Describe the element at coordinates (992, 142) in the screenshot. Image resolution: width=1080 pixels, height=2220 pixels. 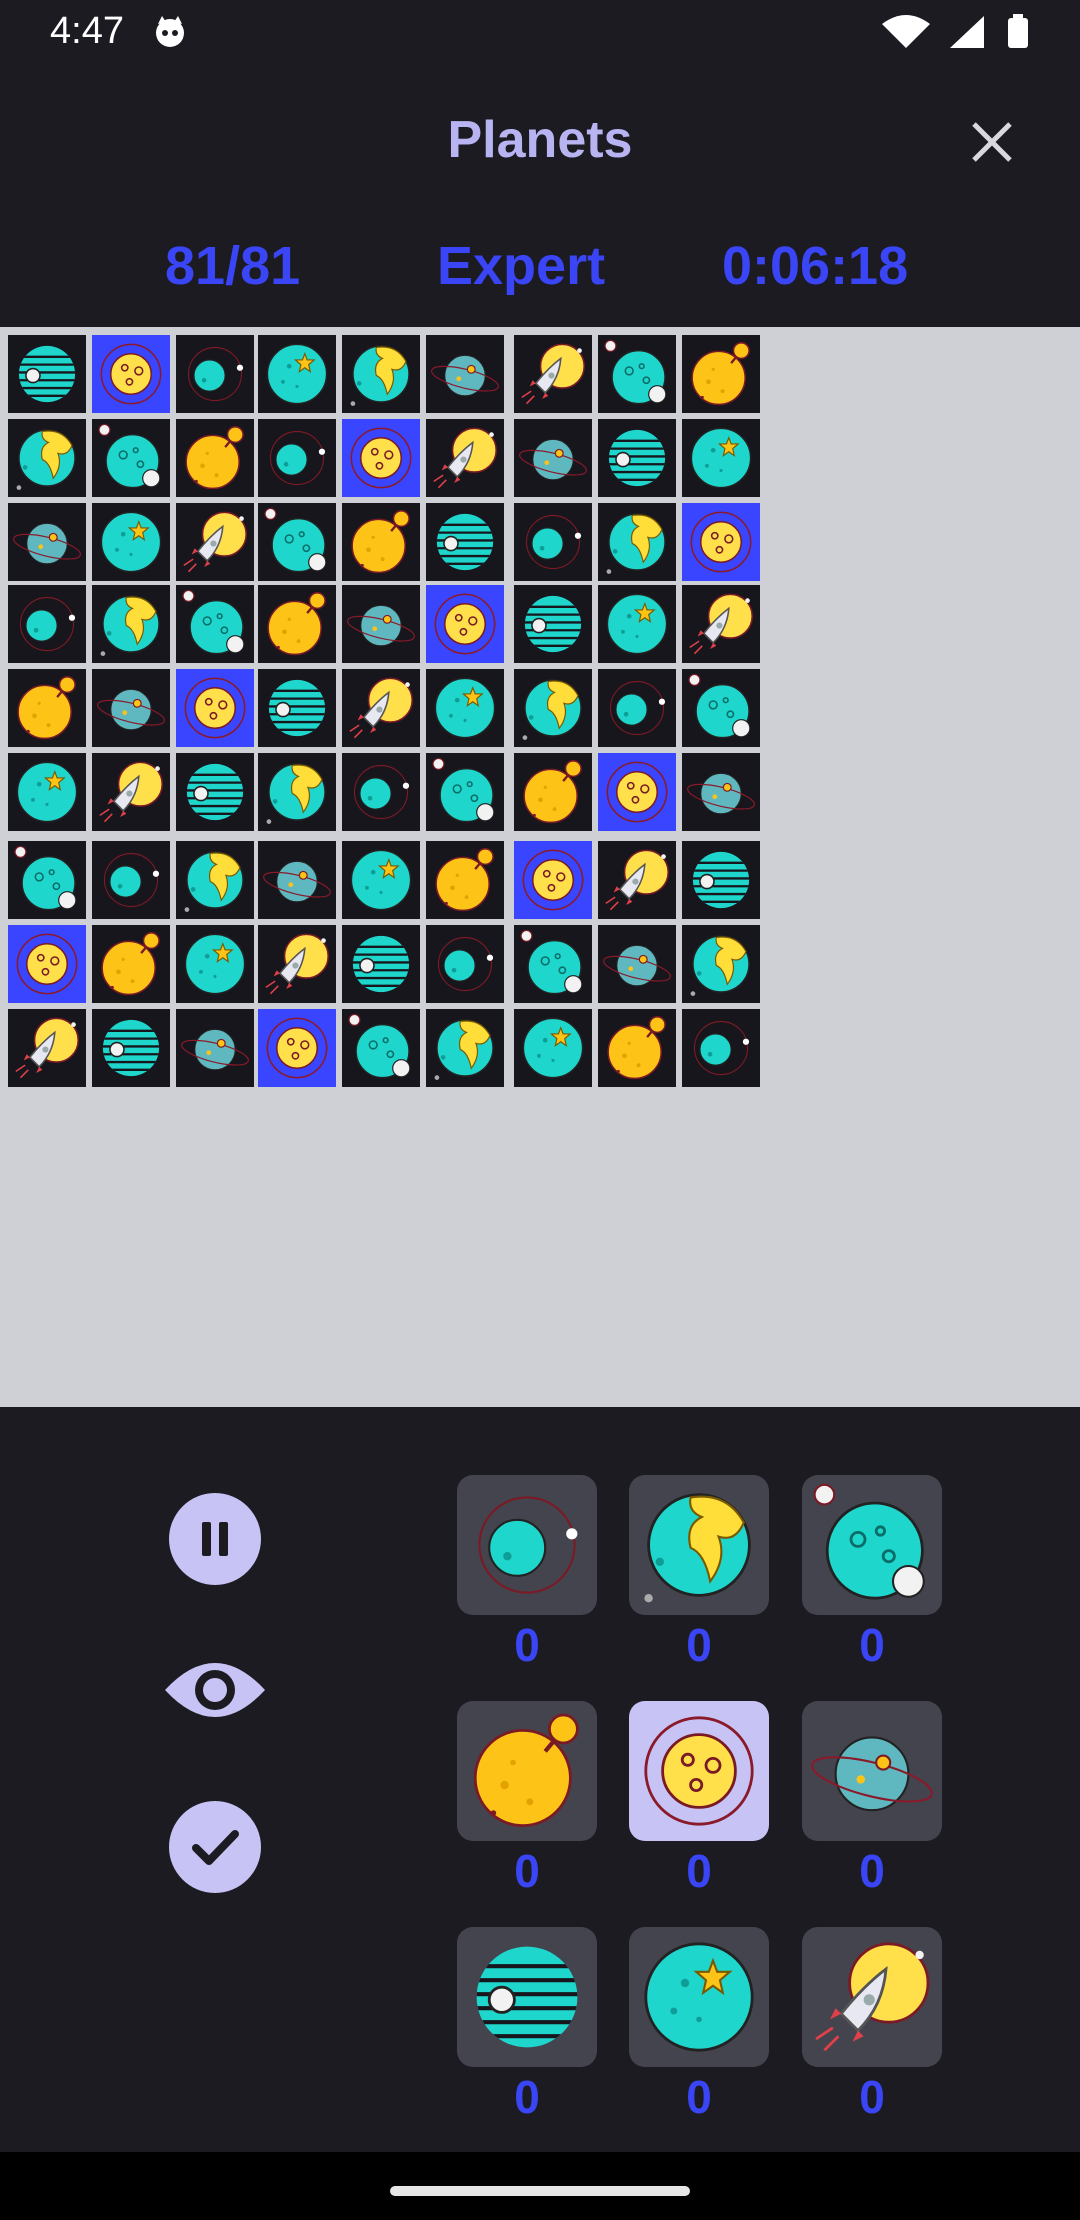
I see `close-icon` at that location.